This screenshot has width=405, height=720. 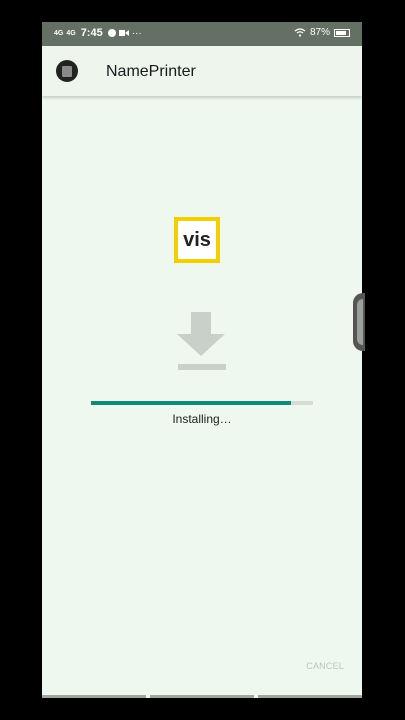 I want to click on battery-fill, so click(x=341, y=32).